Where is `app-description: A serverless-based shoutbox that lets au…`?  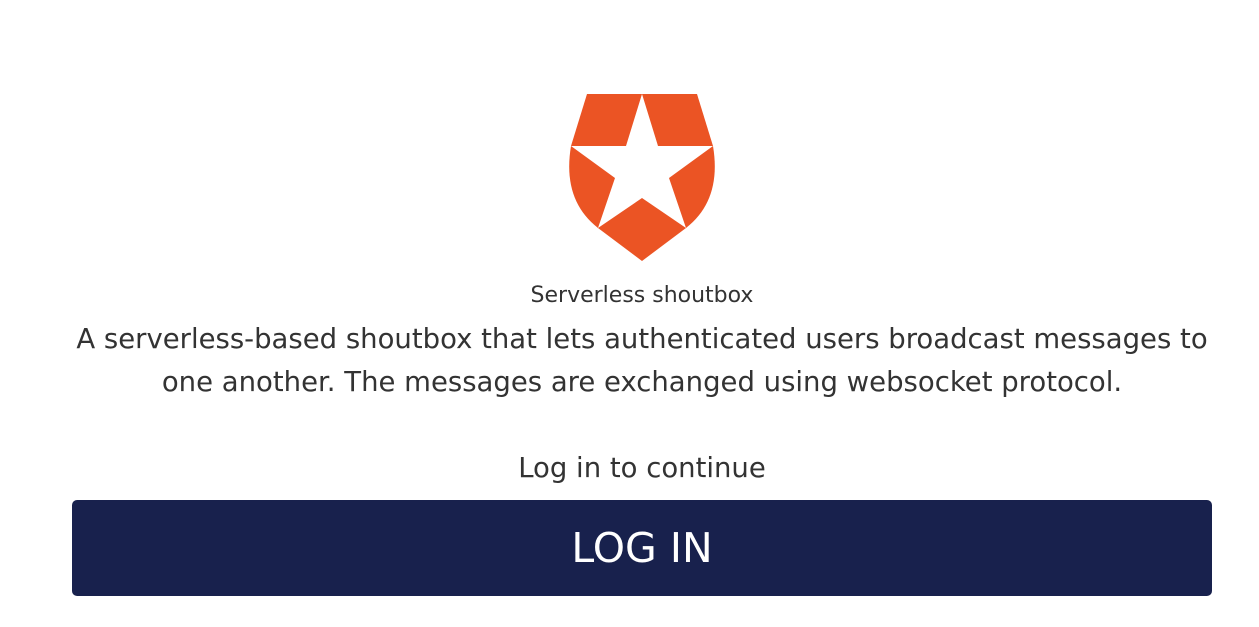 app-description: A serverless-based shoutbox that lets au… is located at coordinates (642, 360).